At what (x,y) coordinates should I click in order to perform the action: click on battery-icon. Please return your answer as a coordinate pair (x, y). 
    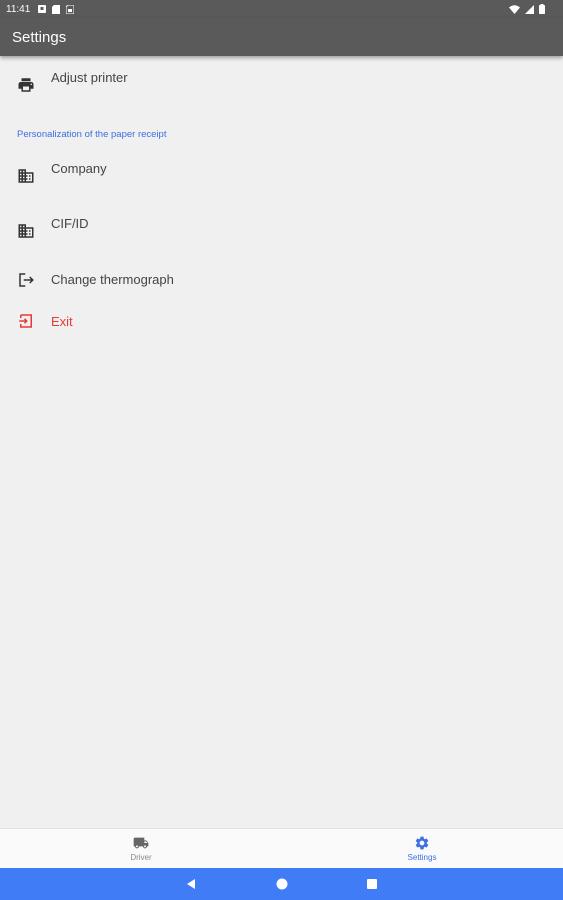
    Looking at the image, I should click on (542, 9).